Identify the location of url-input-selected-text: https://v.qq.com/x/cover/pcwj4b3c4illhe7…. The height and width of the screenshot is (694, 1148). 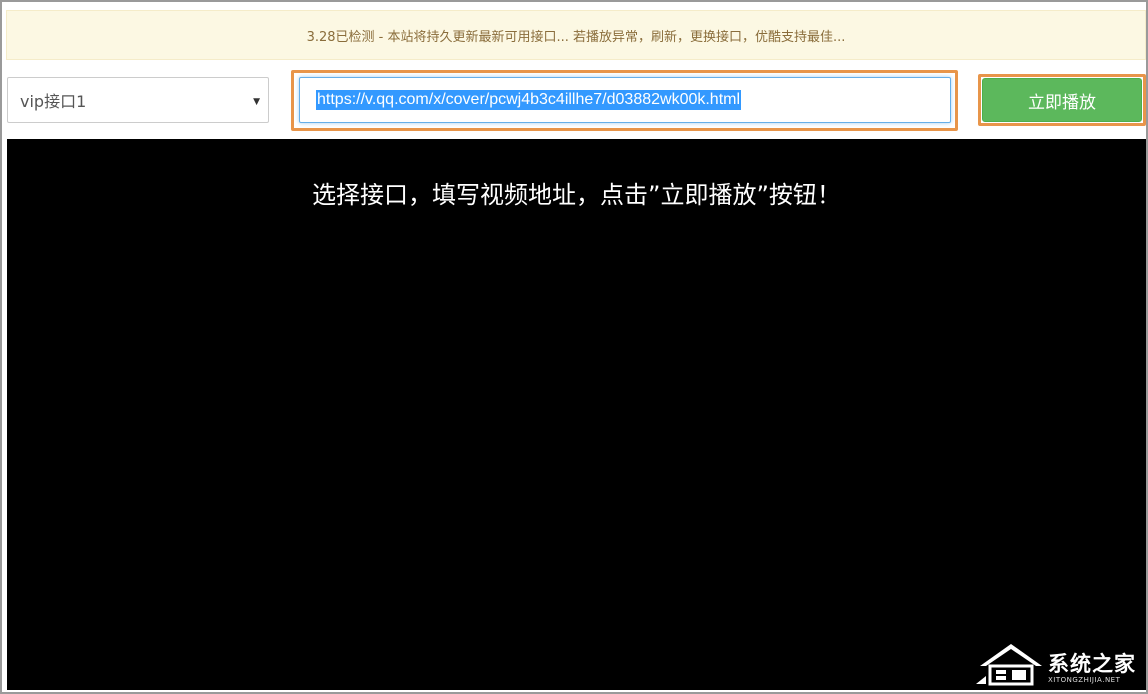
(529, 100).